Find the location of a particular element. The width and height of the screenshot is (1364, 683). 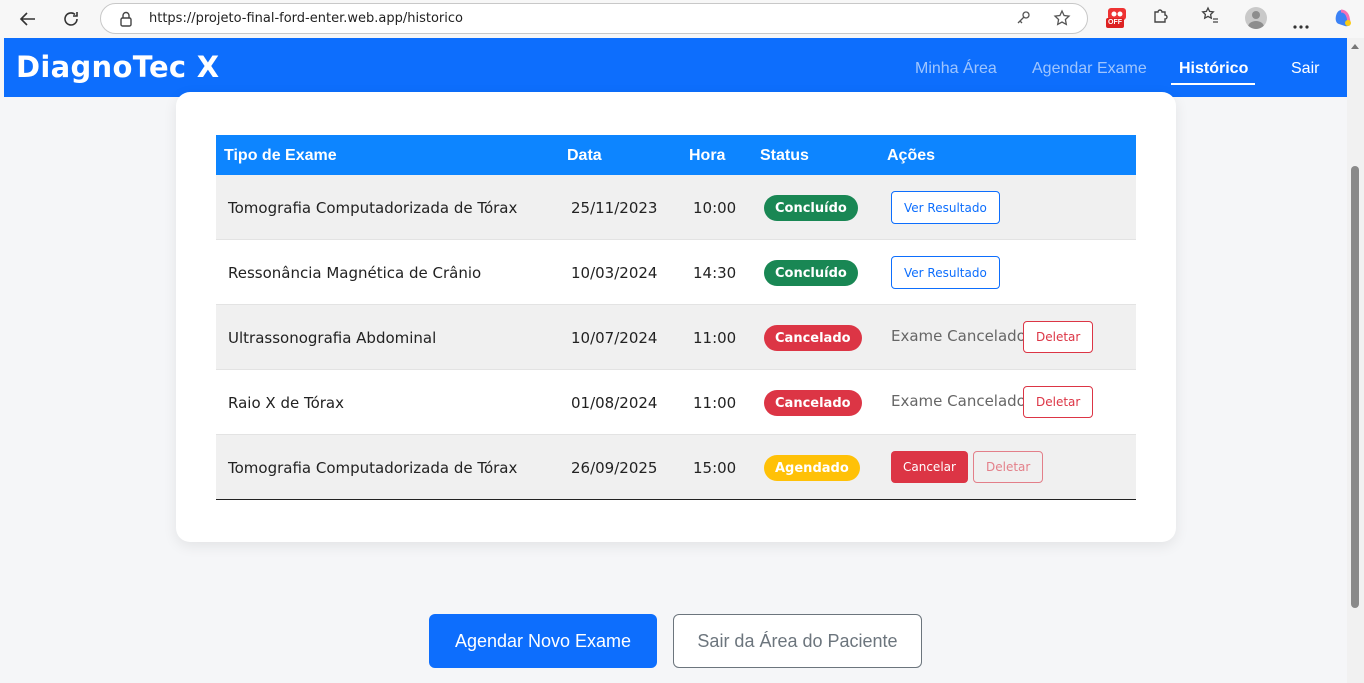

active-nav-underline is located at coordinates (1213, 84).